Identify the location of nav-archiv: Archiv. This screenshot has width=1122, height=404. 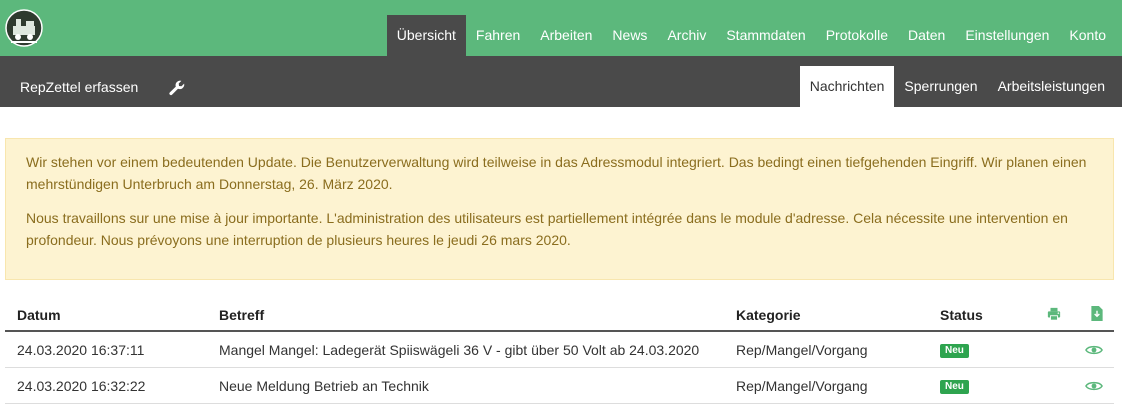
(686, 35).